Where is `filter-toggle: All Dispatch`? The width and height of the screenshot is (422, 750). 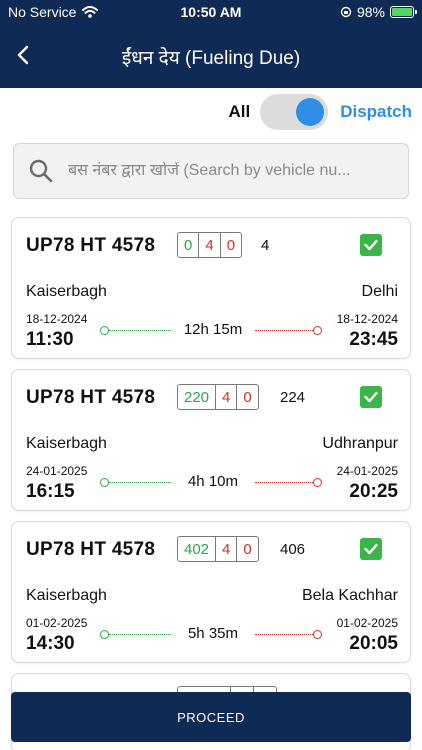
filter-toggle: All Dispatch is located at coordinates (320, 112).